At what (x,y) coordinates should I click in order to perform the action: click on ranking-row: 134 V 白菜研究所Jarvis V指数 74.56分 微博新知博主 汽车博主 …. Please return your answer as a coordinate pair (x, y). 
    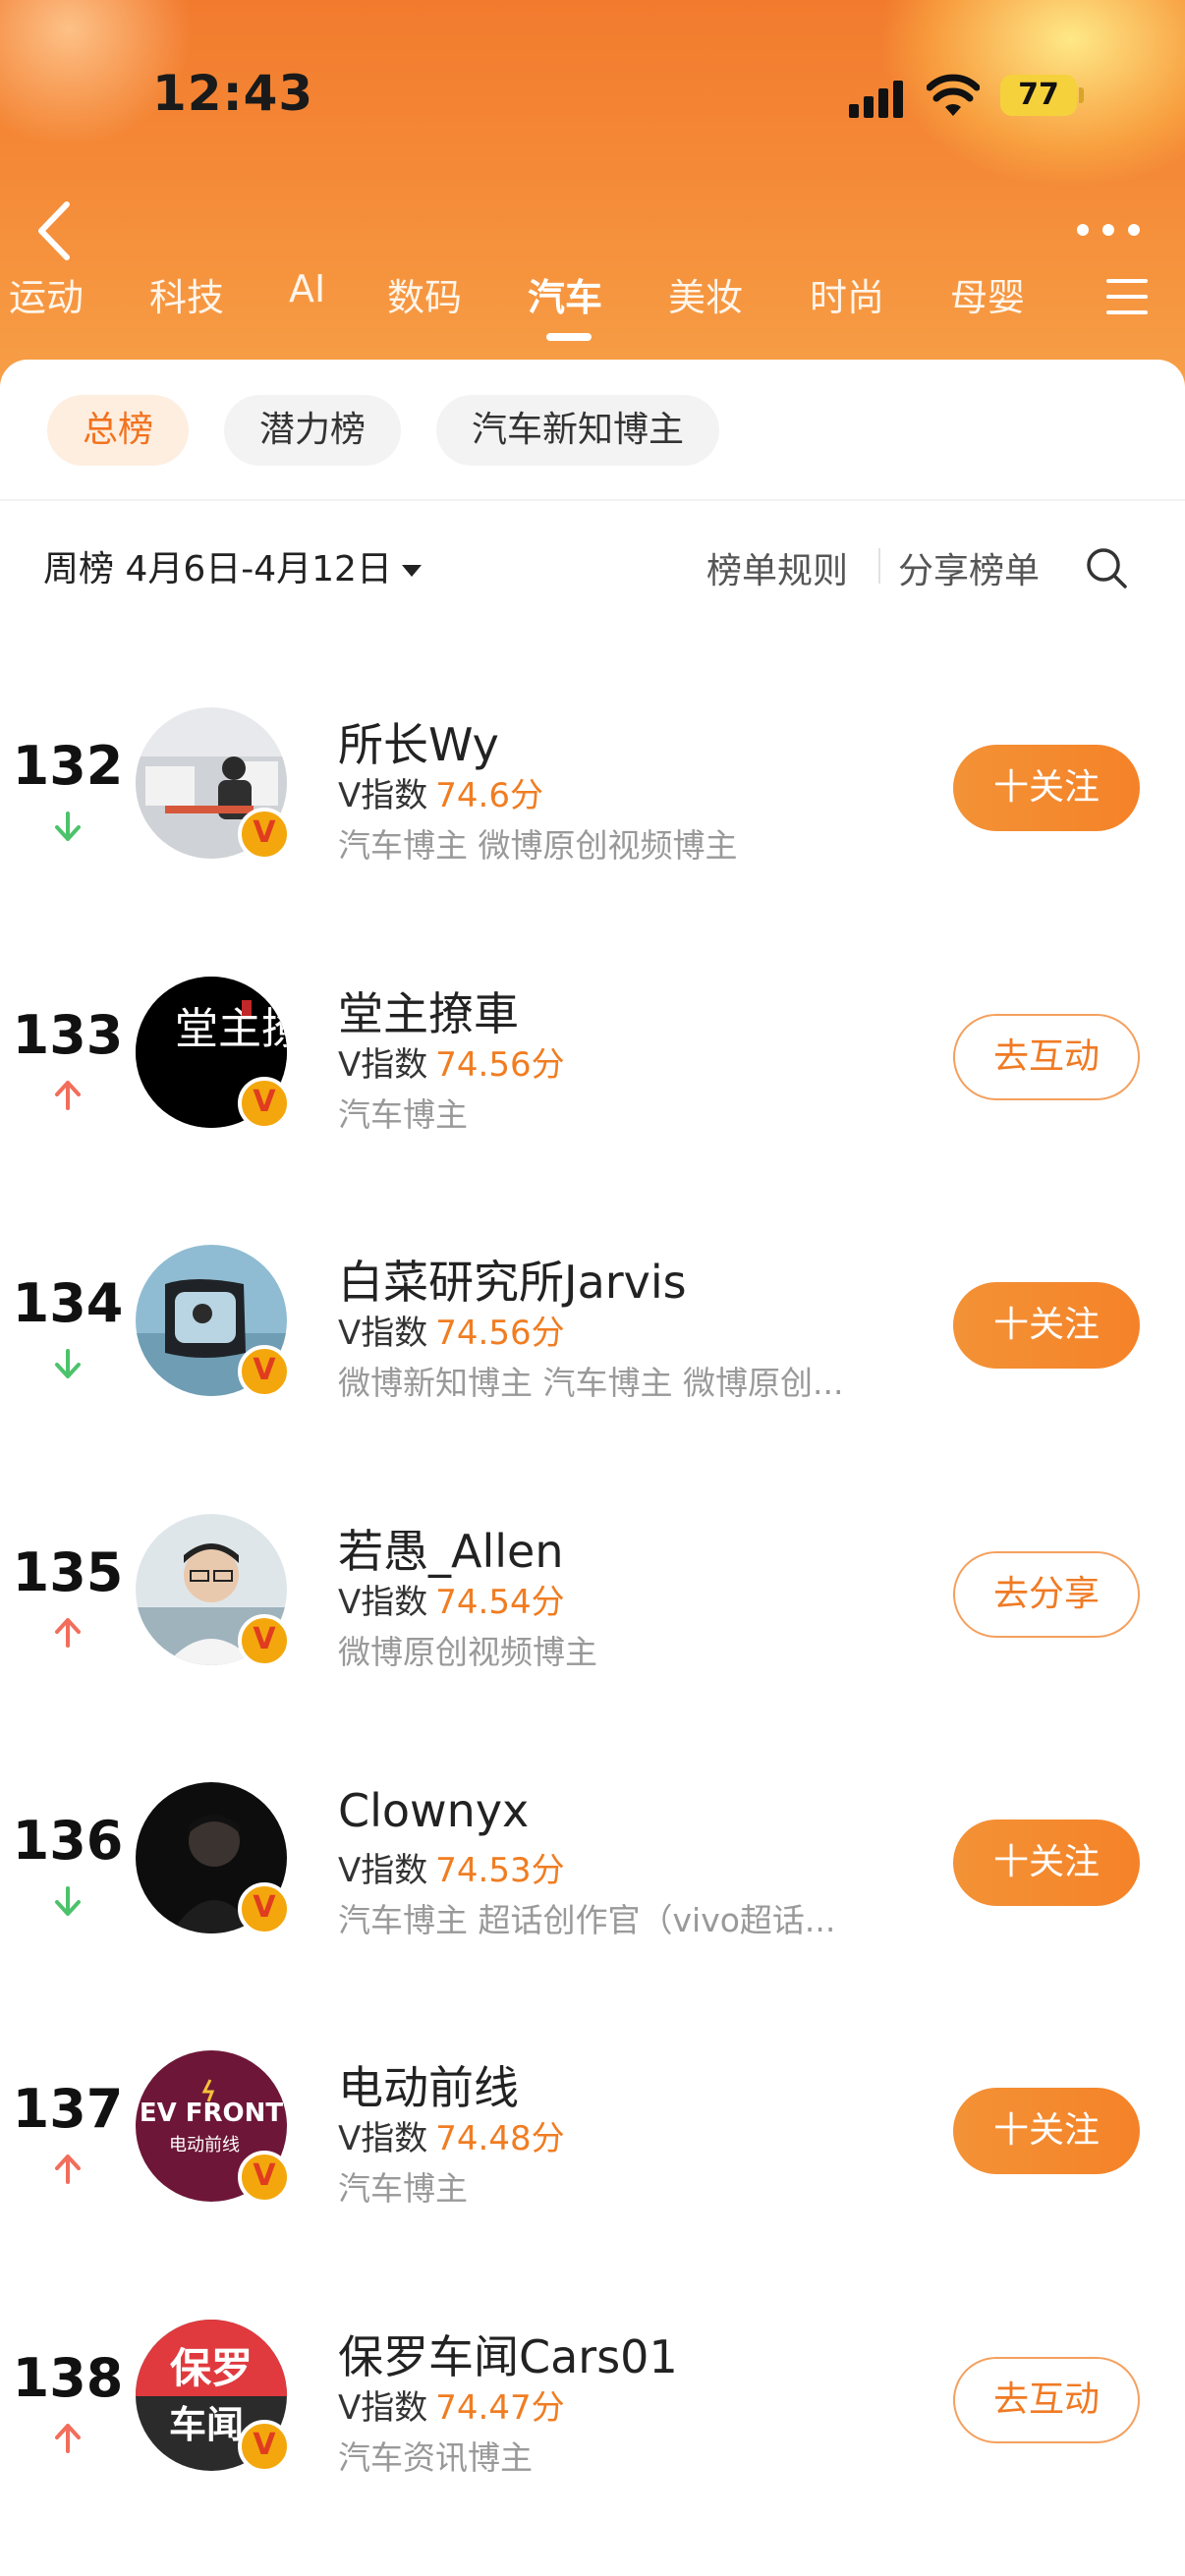
    Looking at the image, I should click on (592, 1353).